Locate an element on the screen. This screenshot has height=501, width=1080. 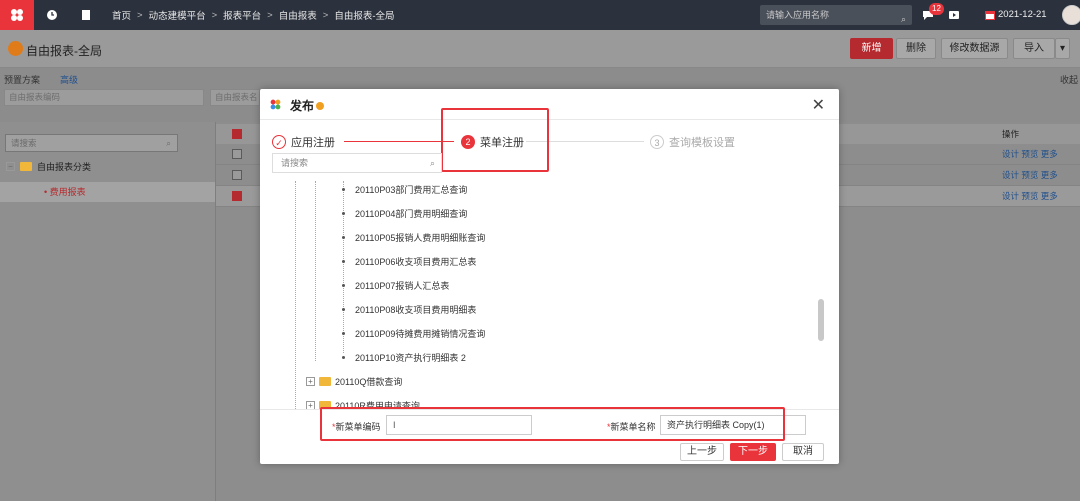
check-icon: ✓ is located at coordinates (279, 142).